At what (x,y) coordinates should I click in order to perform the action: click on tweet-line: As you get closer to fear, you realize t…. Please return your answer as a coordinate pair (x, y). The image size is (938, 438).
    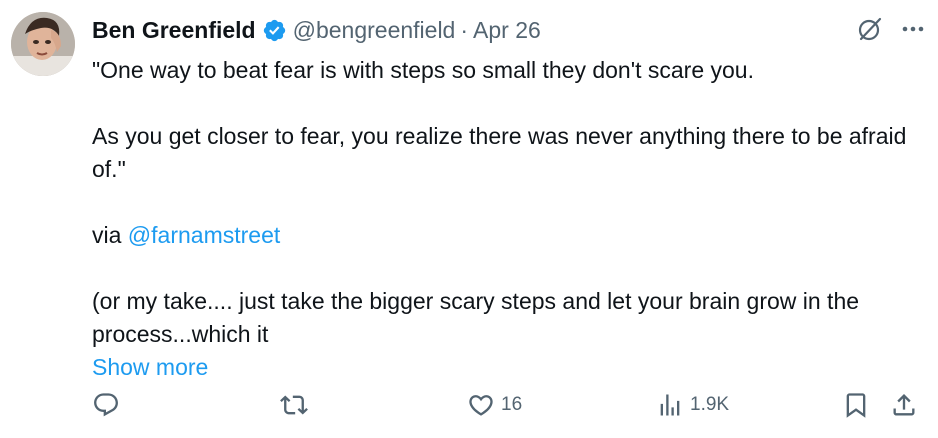
    Looking at the image, I should click on (499, 152).